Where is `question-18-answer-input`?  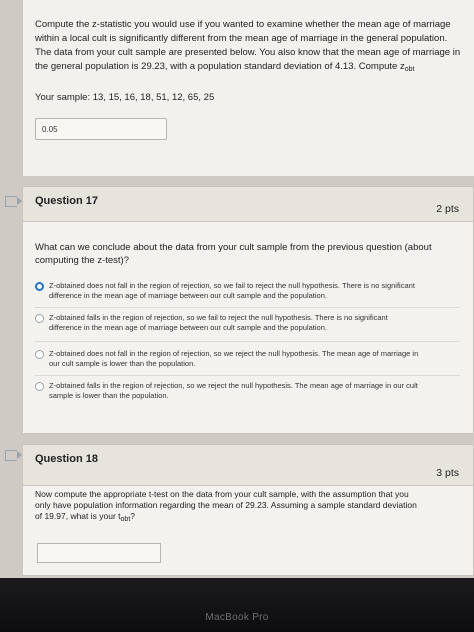
question-18-answer-input is located at coordinates (99, 553).